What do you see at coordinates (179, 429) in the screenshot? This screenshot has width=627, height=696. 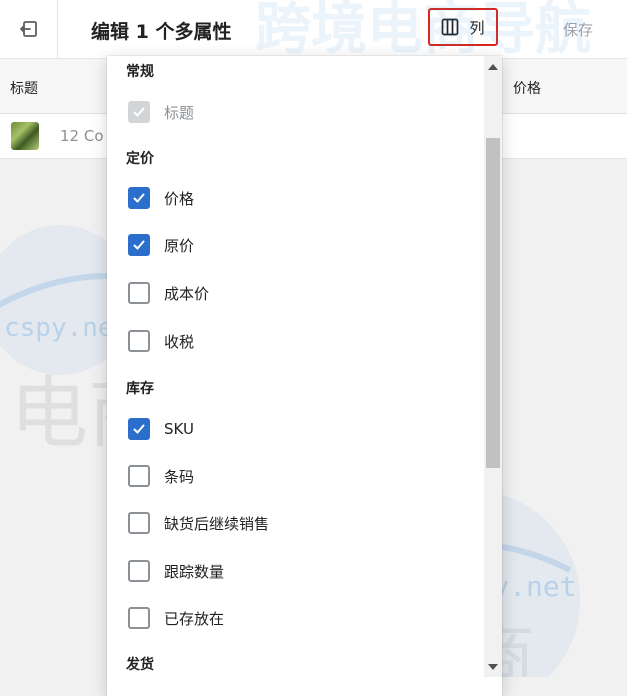 I see `option-label: SKU` at bounding box center [179, 429].